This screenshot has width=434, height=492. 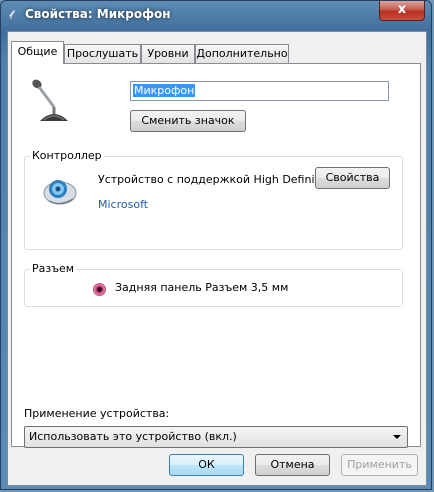 What do you see at coordinates (206, 465) in the screenshot?
I see `ok-button: ОК` at bounding box center [206, 465].